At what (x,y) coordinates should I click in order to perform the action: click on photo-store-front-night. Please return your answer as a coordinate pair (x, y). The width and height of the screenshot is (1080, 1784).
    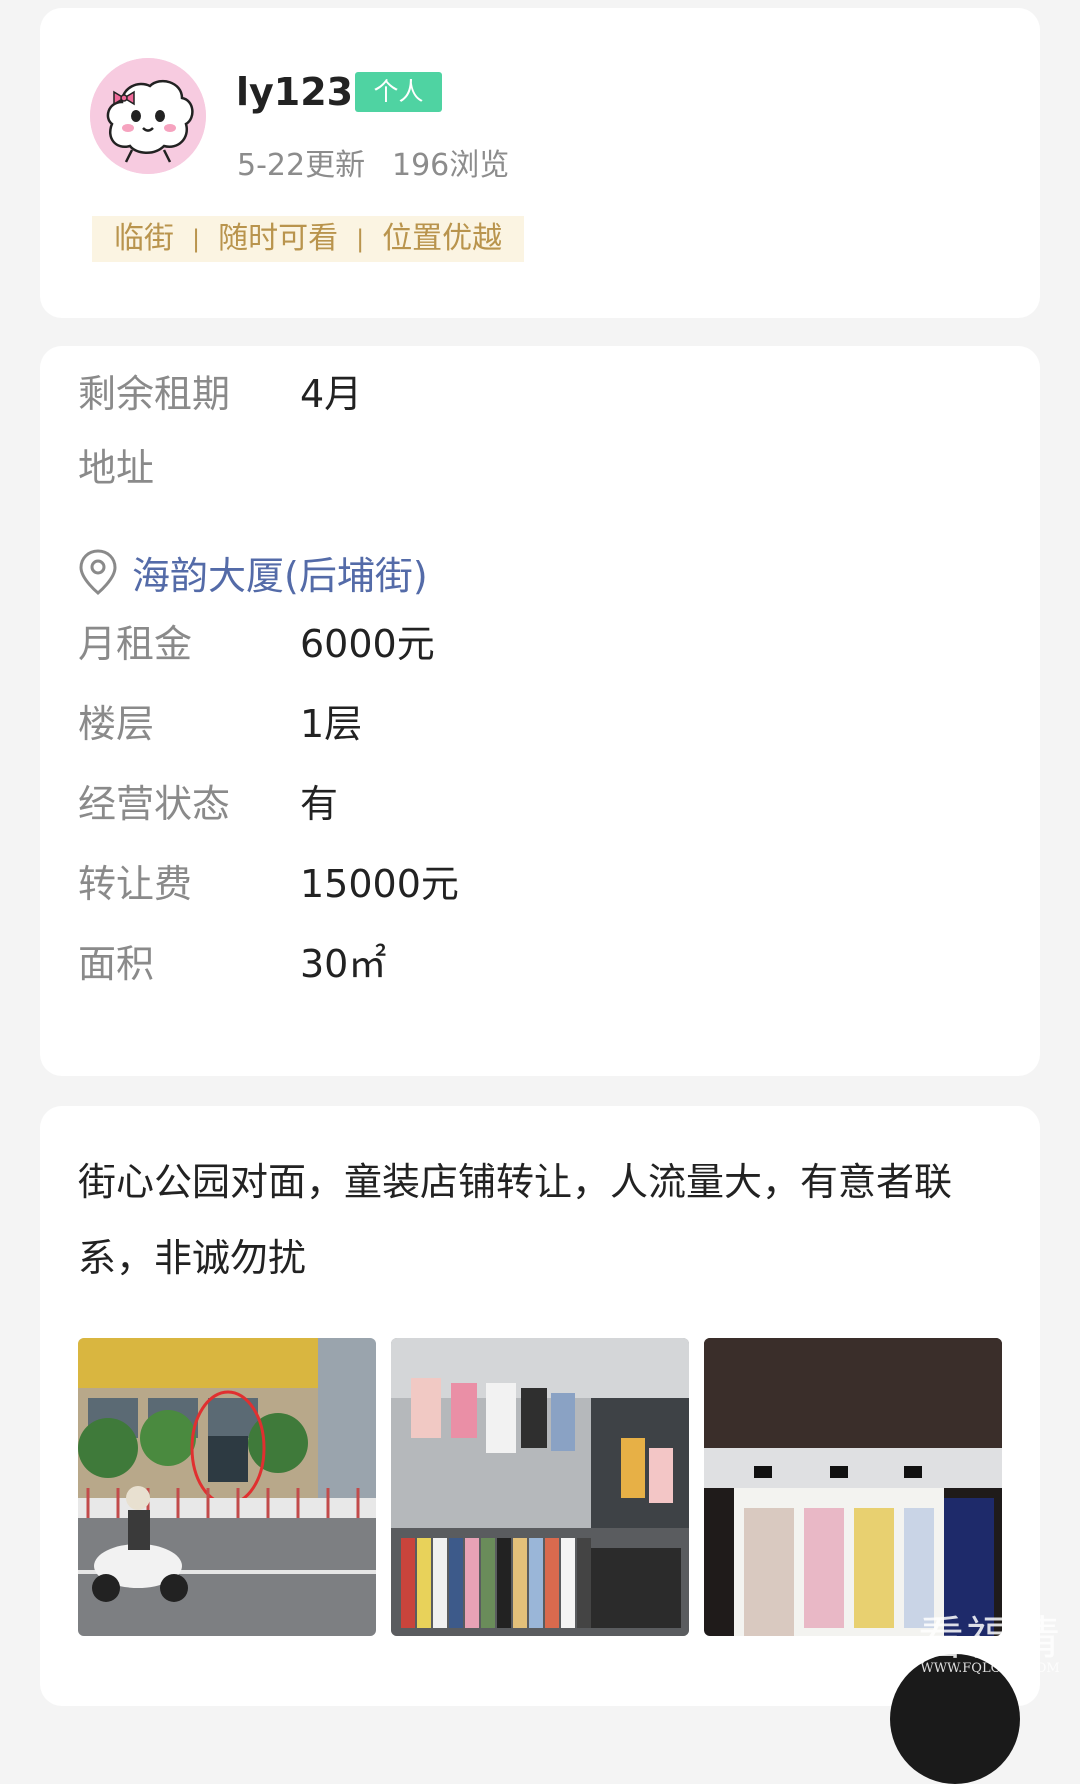
    Looking at the image, I should click on (853, 1487).